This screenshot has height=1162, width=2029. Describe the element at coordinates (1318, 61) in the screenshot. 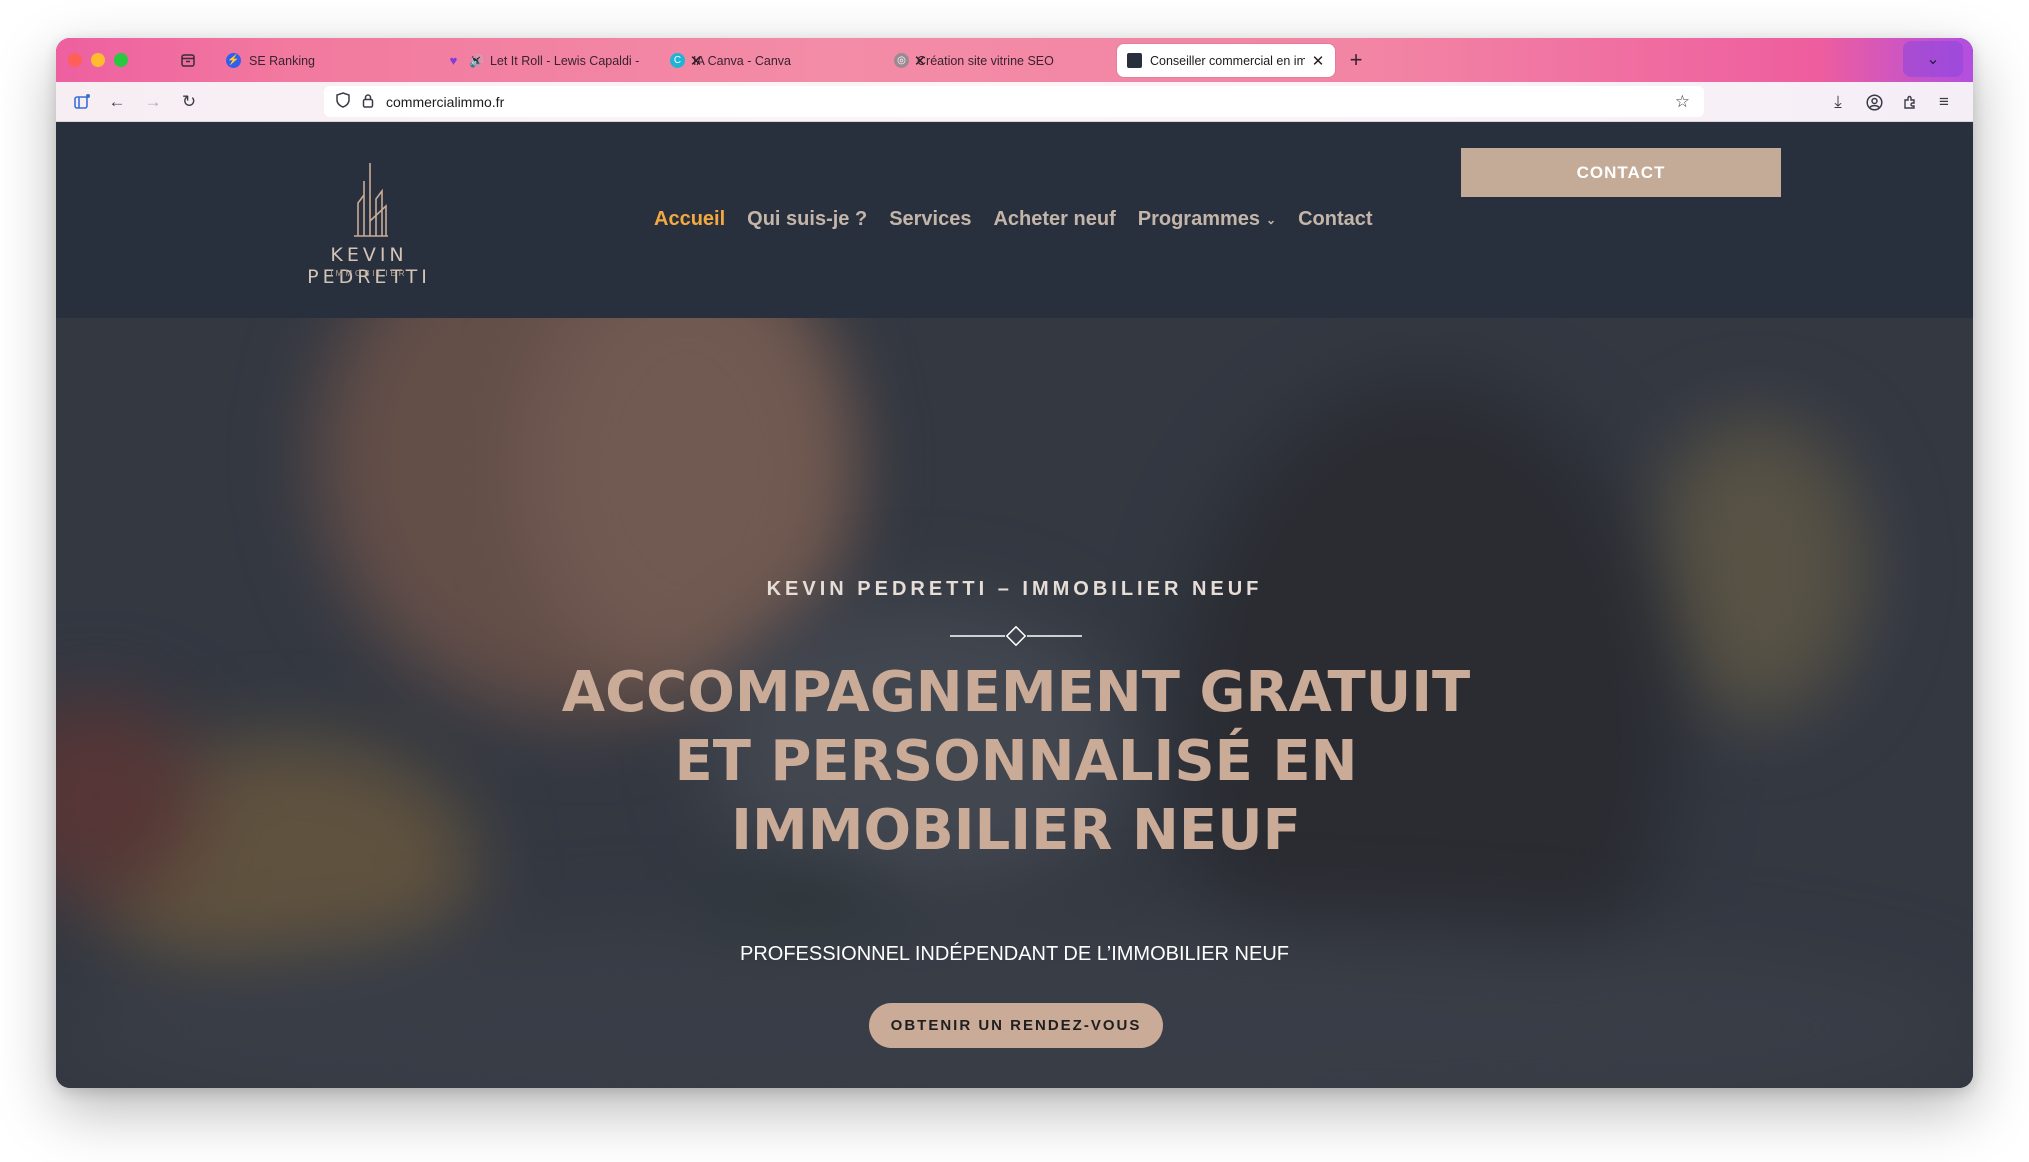

I see `close-tab-icon: ✕` at that location.